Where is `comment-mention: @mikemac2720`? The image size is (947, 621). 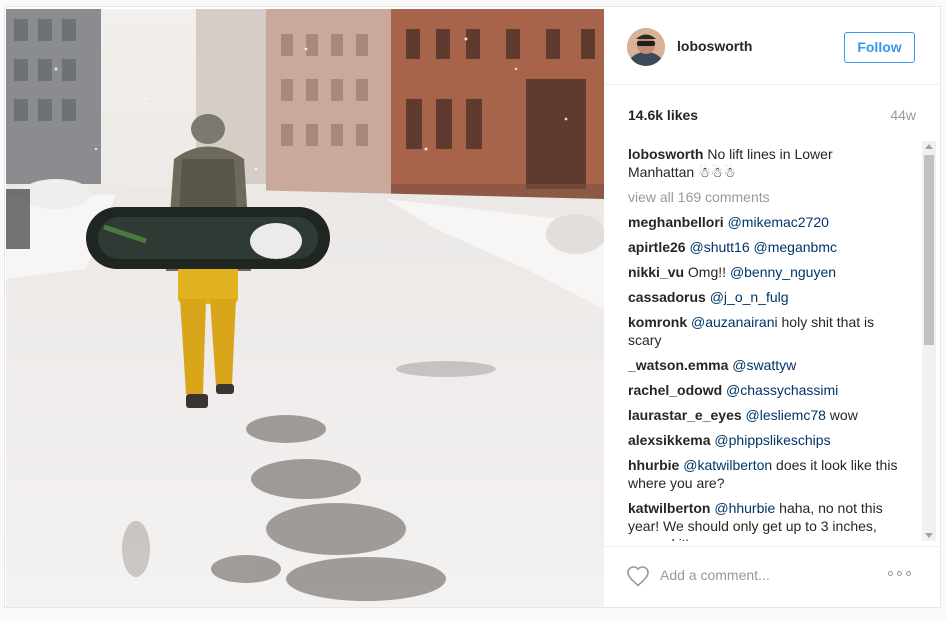
comment-mention: @mikemac2720 is located at coordinates (778, 222).